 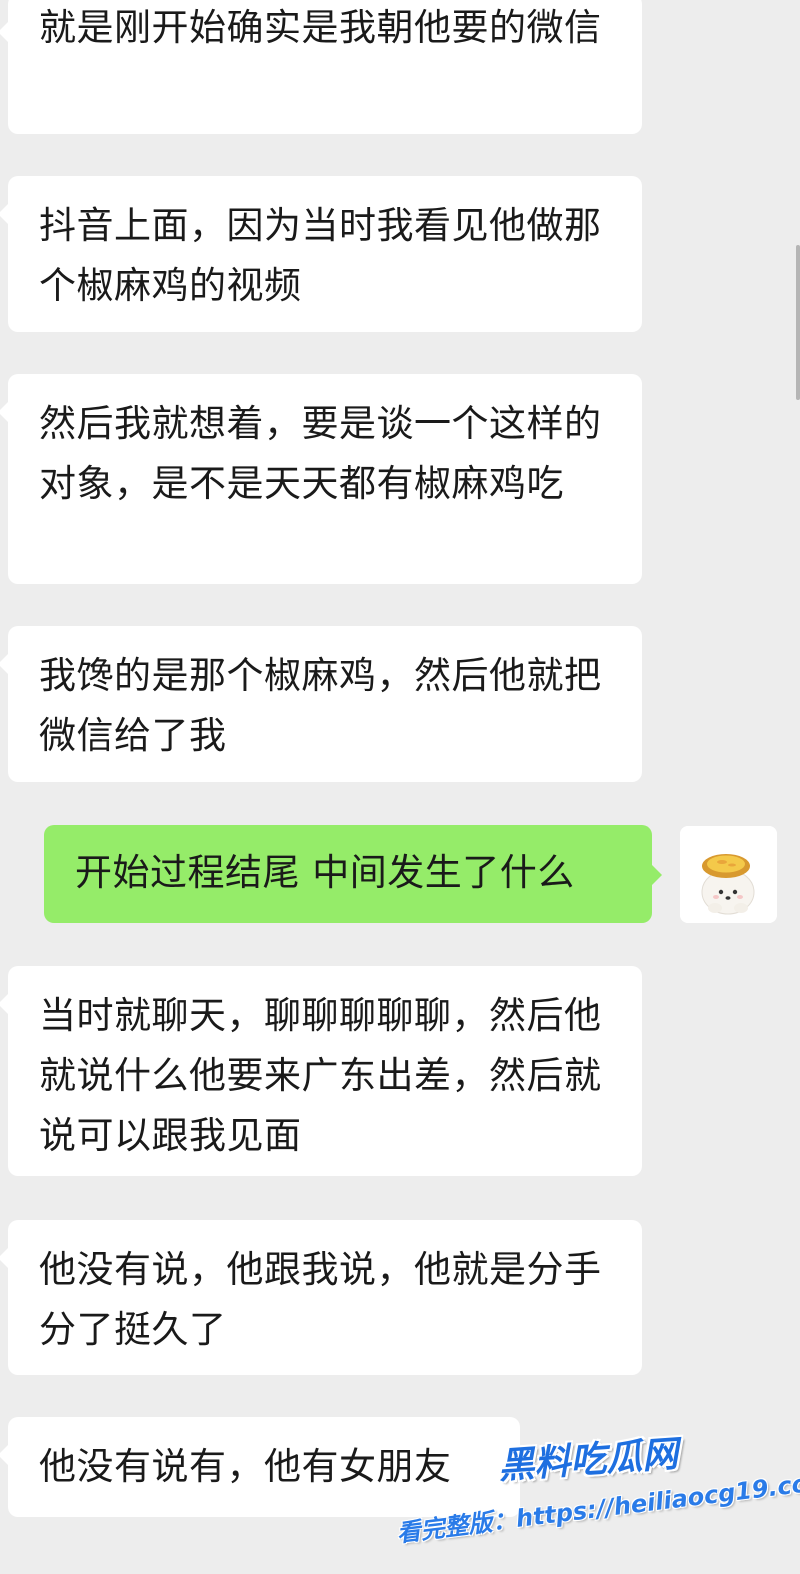 I want to click on message-text: 他没有说有，他有女朋友, so click(x=245, y=1466).